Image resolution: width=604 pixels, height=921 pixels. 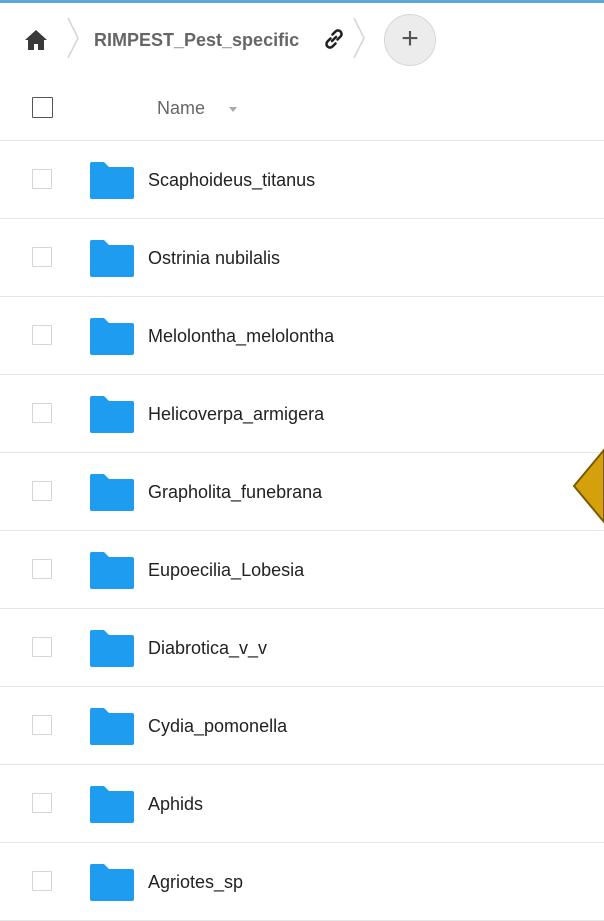 I want to click on caret-down-icon, so click(x=233, y=110).